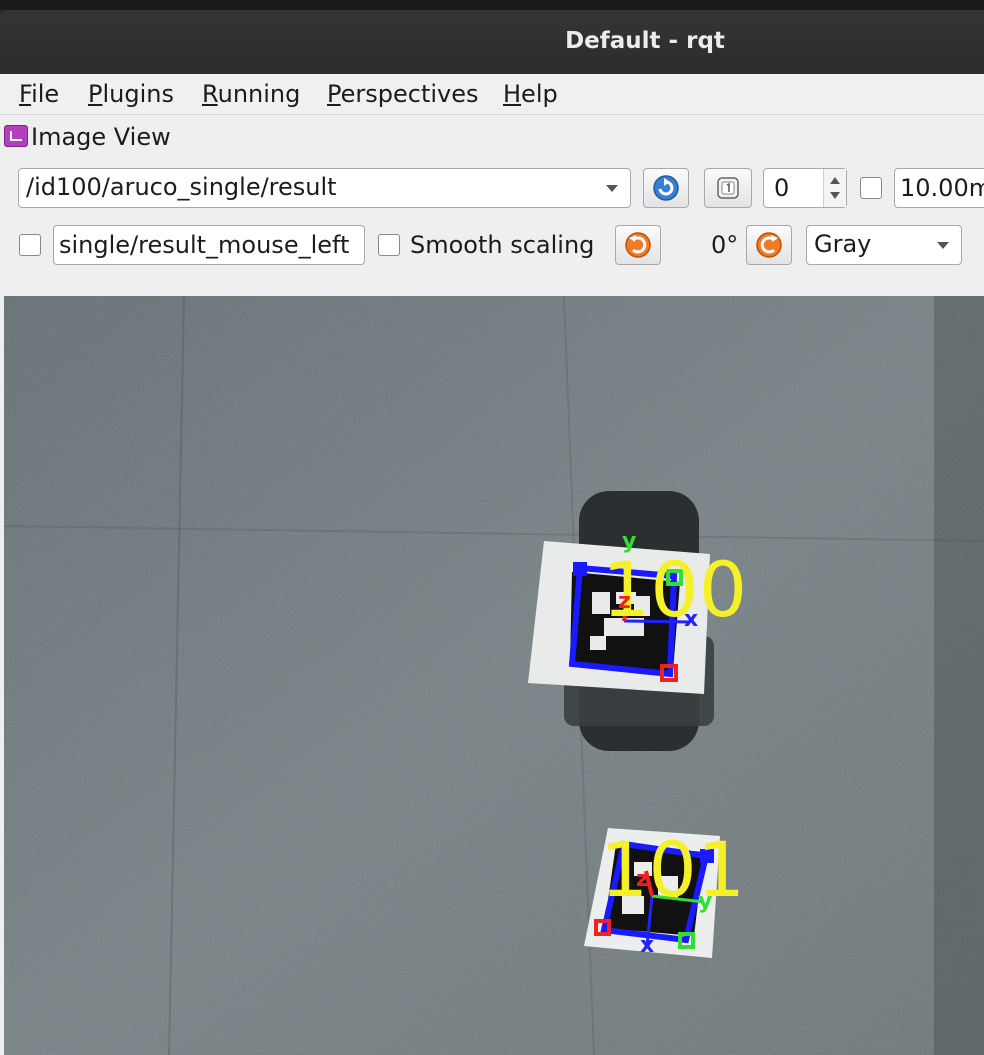 Image resolution: width=984 pixels, height=1055 pixels. What do you see at coordinates (884, 245) in the screenshot?
I see `color-scheme-combobox: Gray` at bounding box center [884, 245].